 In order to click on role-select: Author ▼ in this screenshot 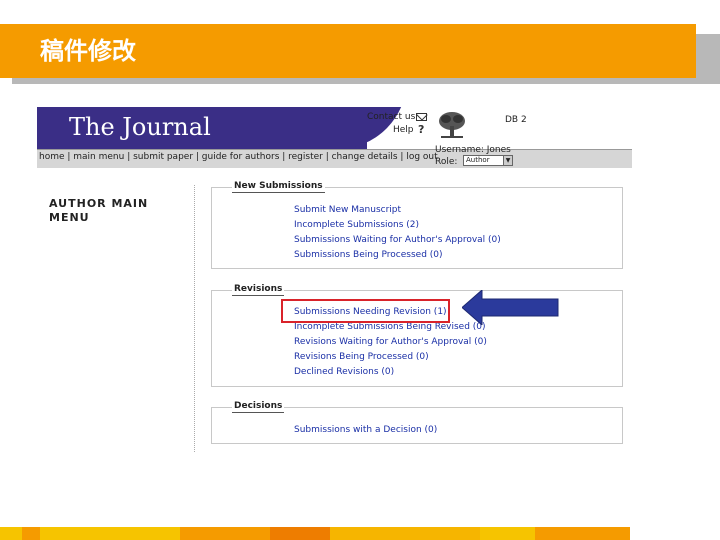, I will do `click(488, 160)`.